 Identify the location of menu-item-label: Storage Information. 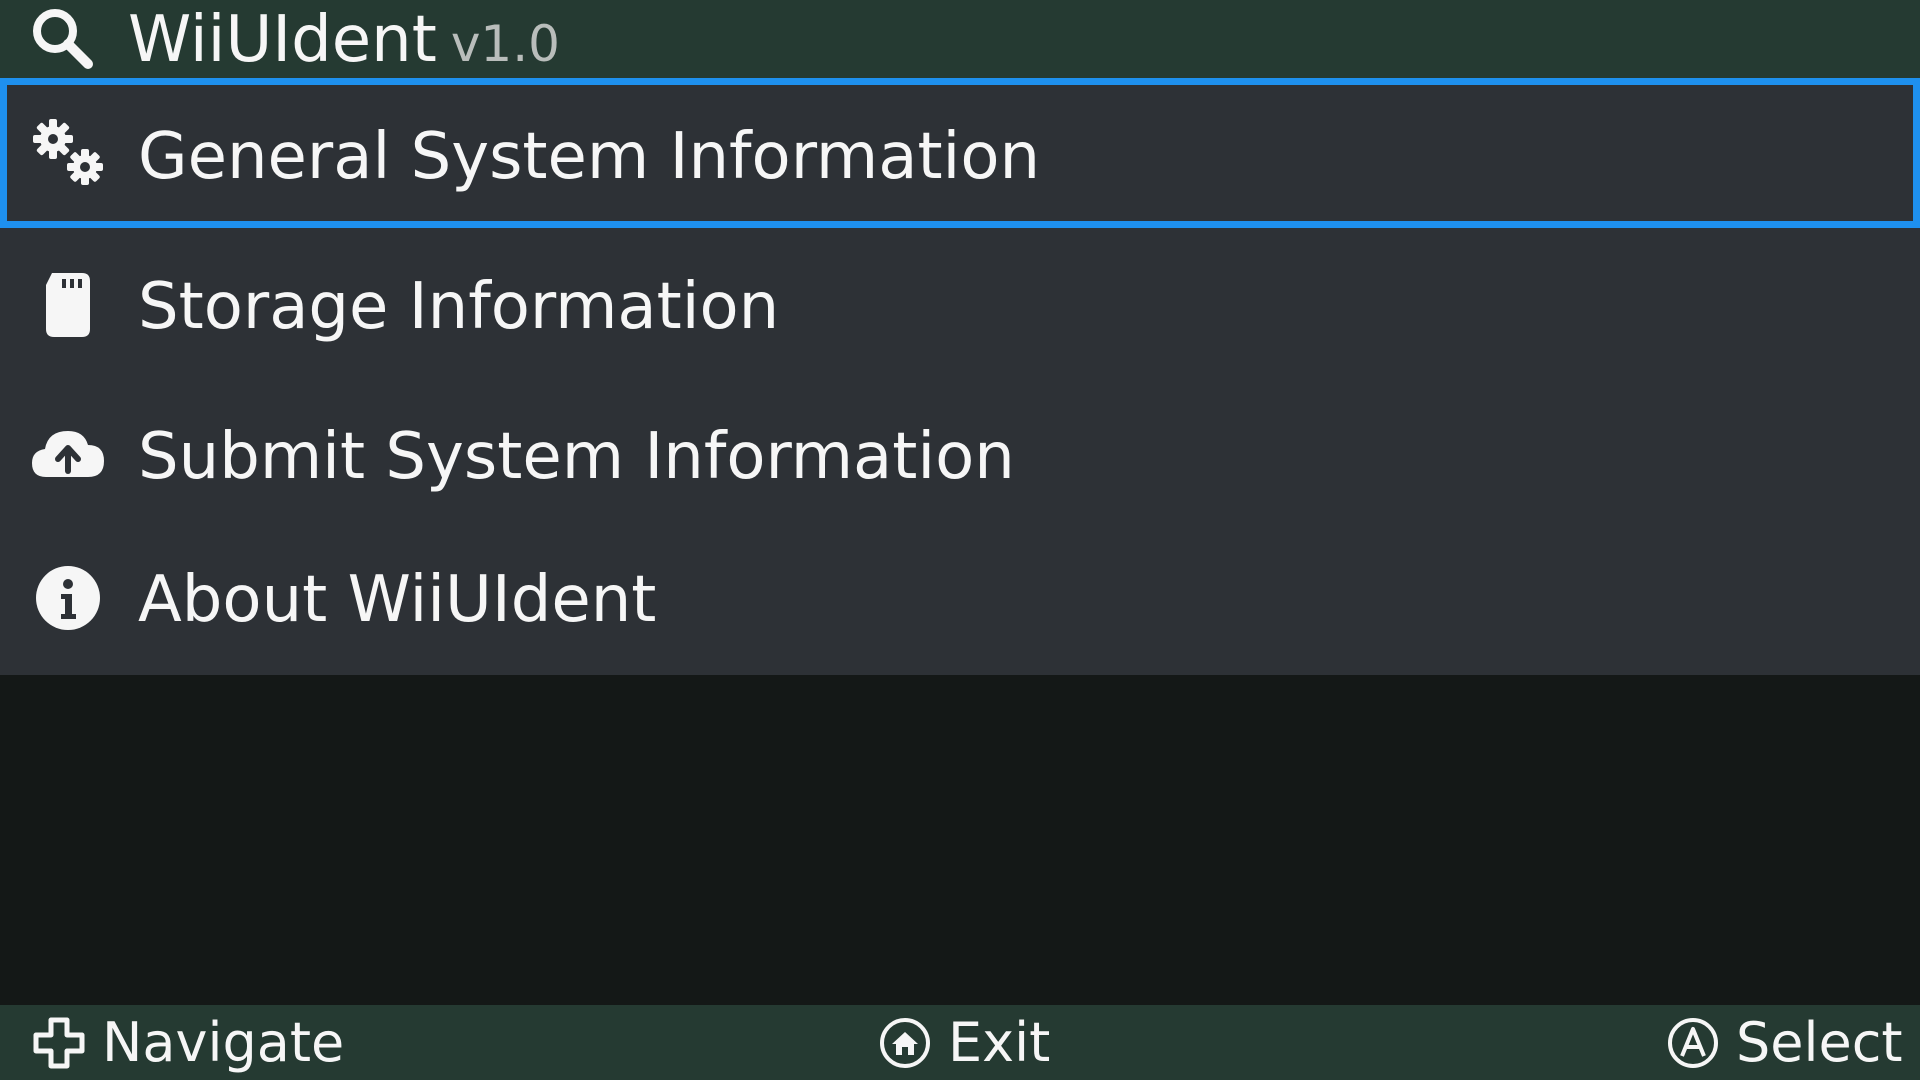
(459, 307).